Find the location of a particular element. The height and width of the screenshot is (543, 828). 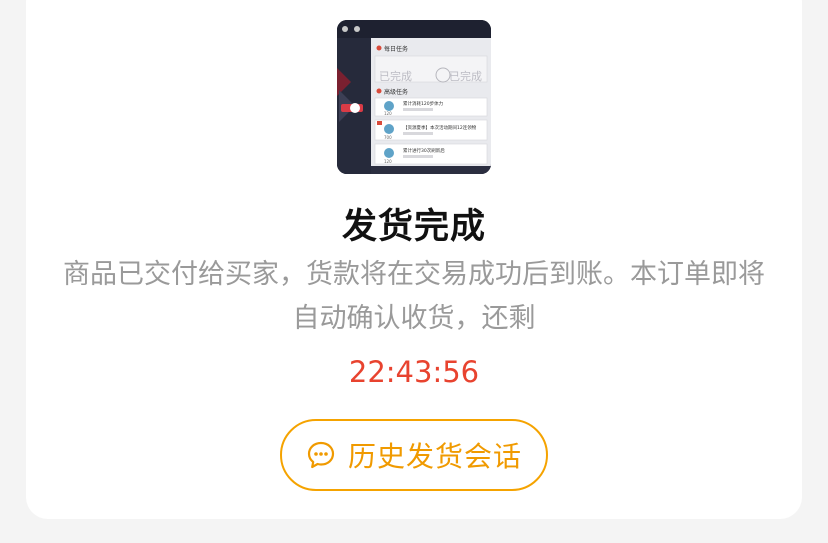

history-delivery-chat-label: 历史发货会话 is located at coordinates (434, 456).